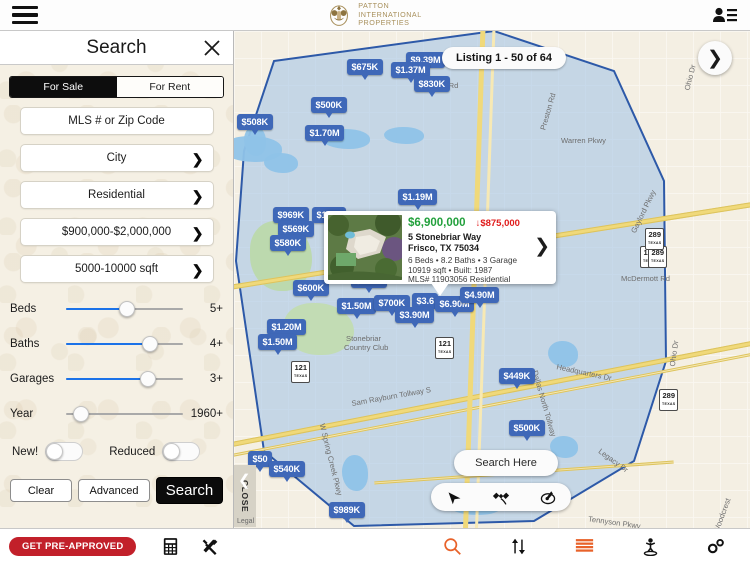  I want to click on clear-button: Clear, so click(41, 490).